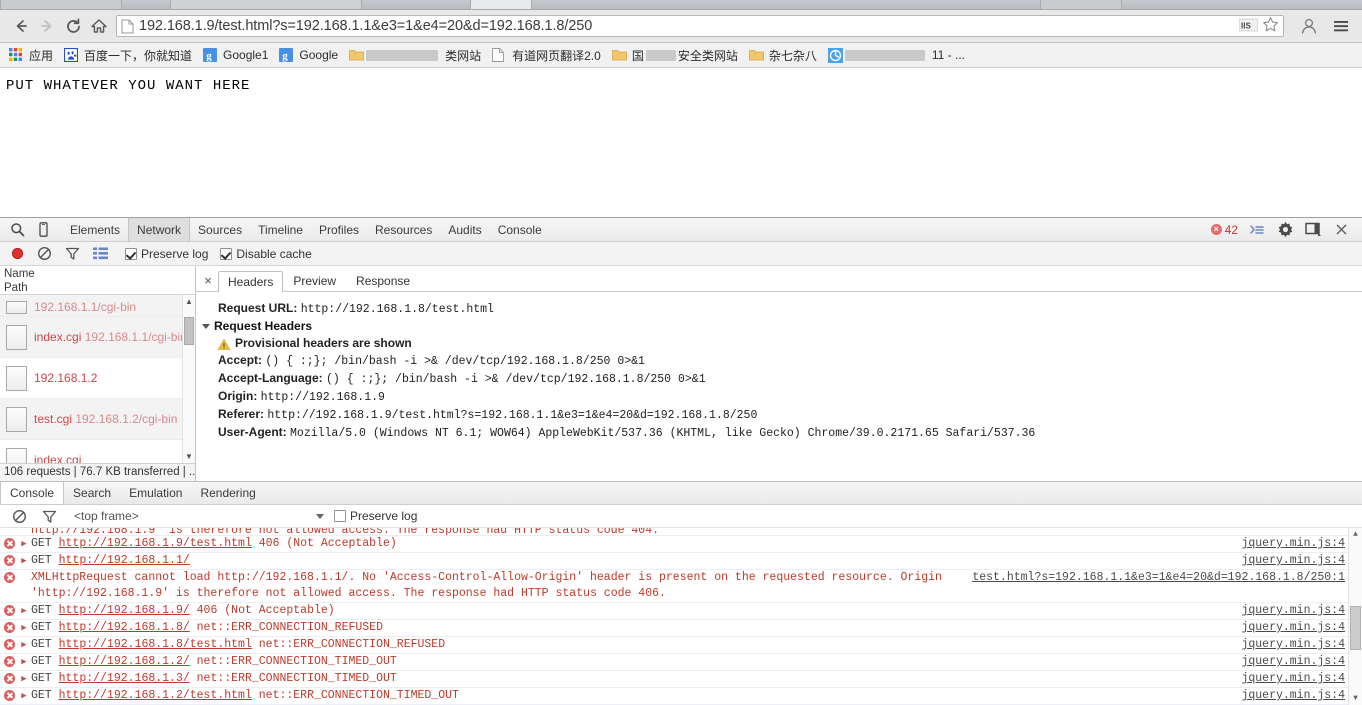 Image resolution: width=1362 pixels, height=705 pixels. Describe the element at coordinates (227, 493) in the screenshot. I see `drawer-tab-rendering: Rendering` at that location.